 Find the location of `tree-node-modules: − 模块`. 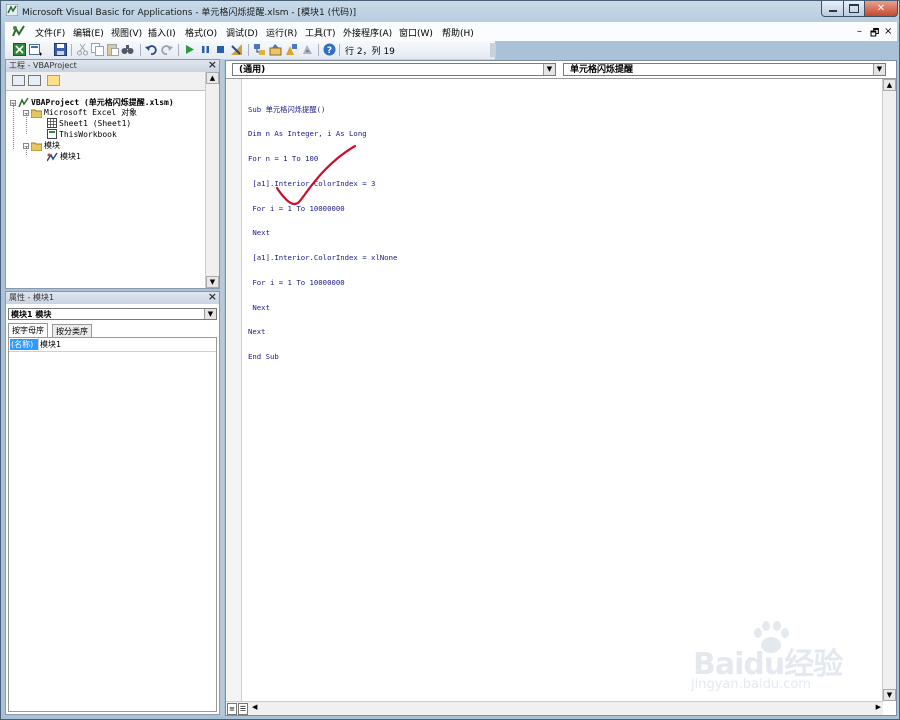

tree-node-modules: − 模块 is located at coordinates (41, 145).